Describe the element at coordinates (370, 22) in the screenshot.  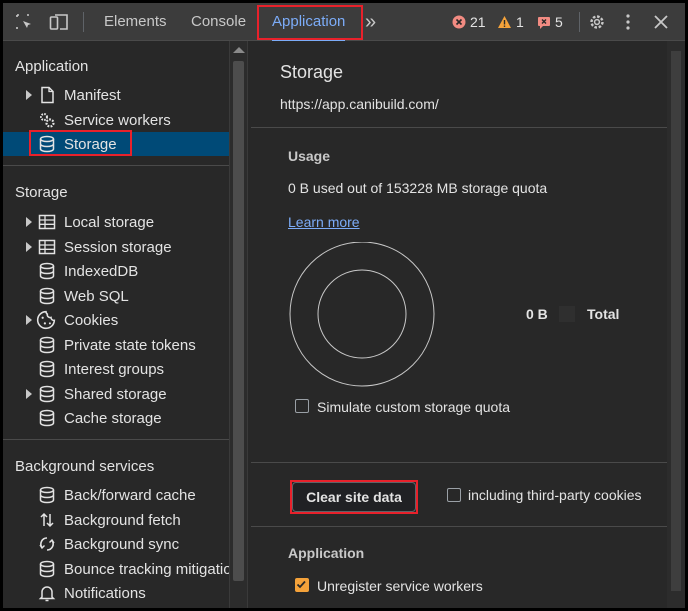
I see `more-tabs-icon: »` at that location.